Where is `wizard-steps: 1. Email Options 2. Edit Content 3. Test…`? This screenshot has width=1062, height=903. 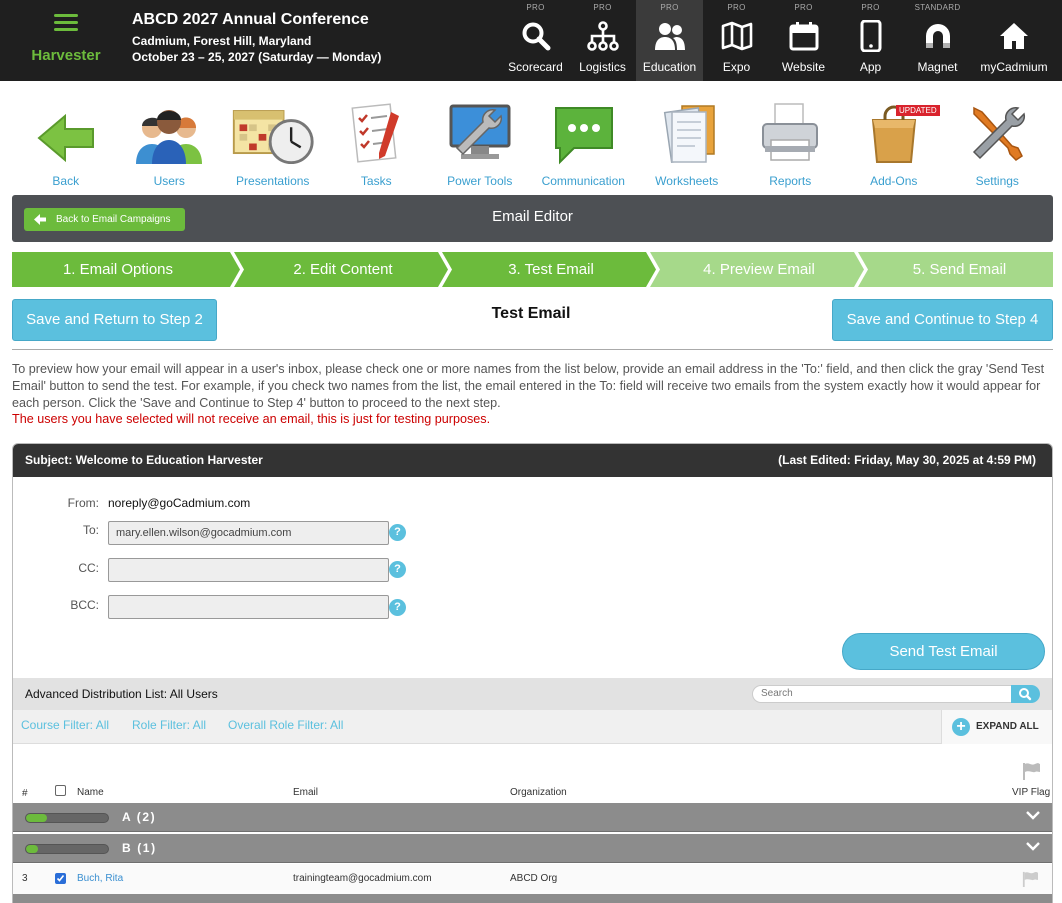
wizard-steps: 1. Email Options 2. Edit Content 3. Test… is located at coordinates (532, 269).